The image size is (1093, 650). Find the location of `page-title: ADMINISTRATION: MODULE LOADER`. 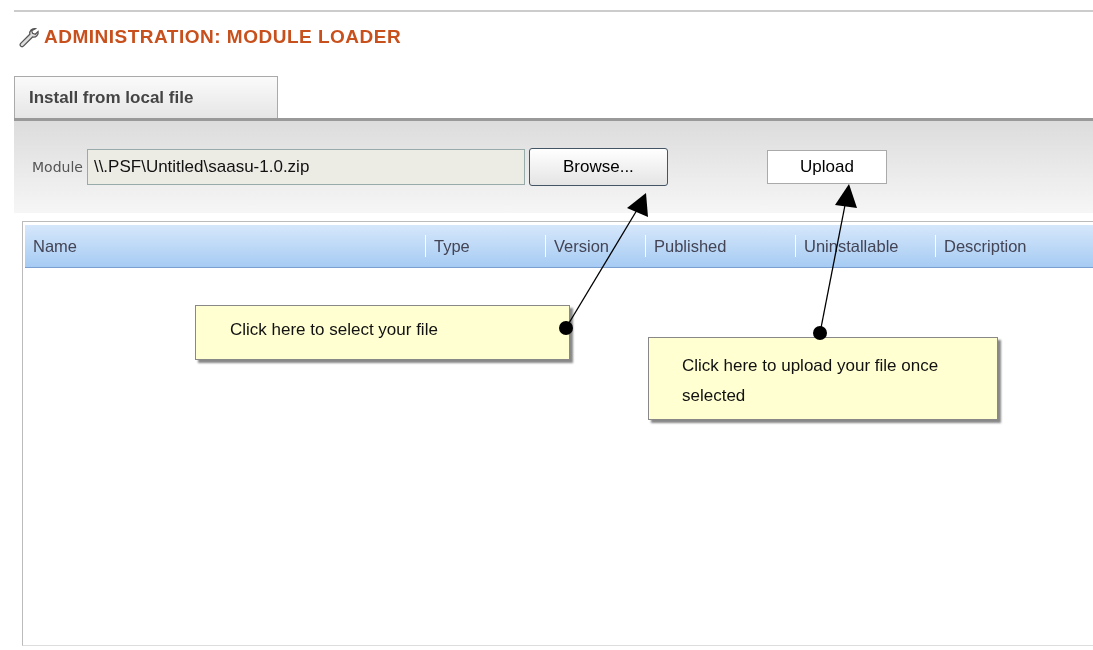

page-title: ADMINISTRATION: MODULE LOADER is located at coordinates (223, 37).